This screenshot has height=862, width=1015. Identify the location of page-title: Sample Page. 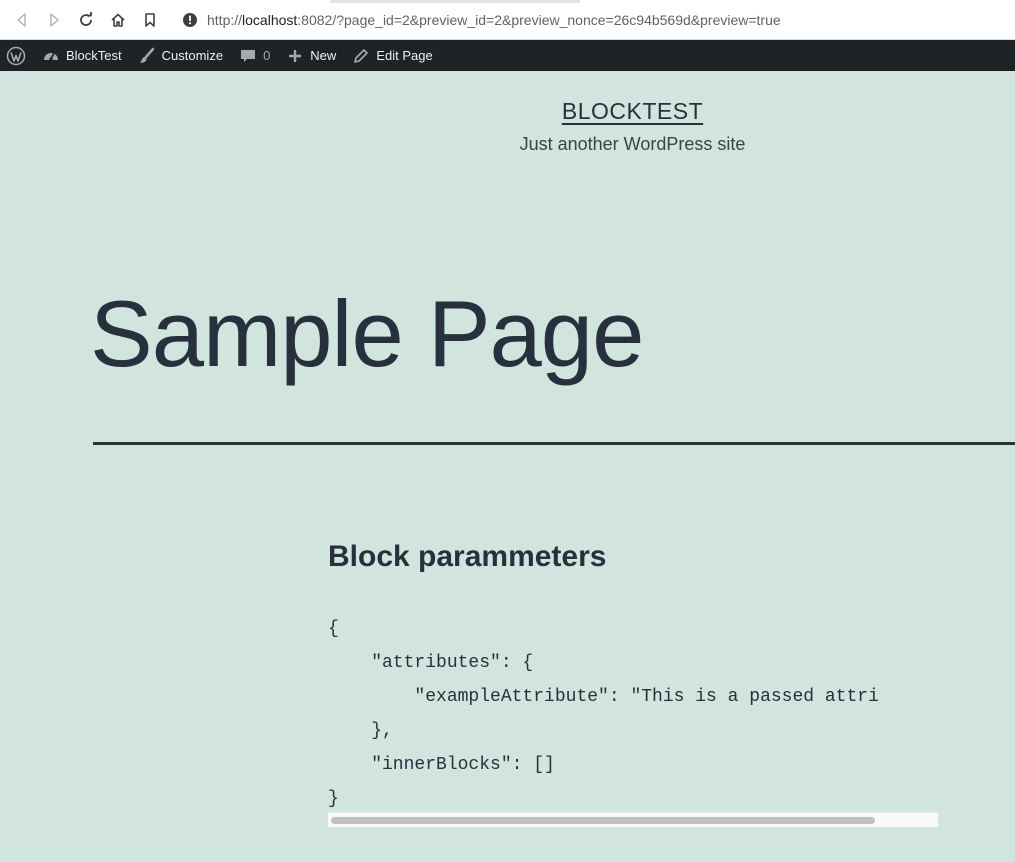
(367, 333).